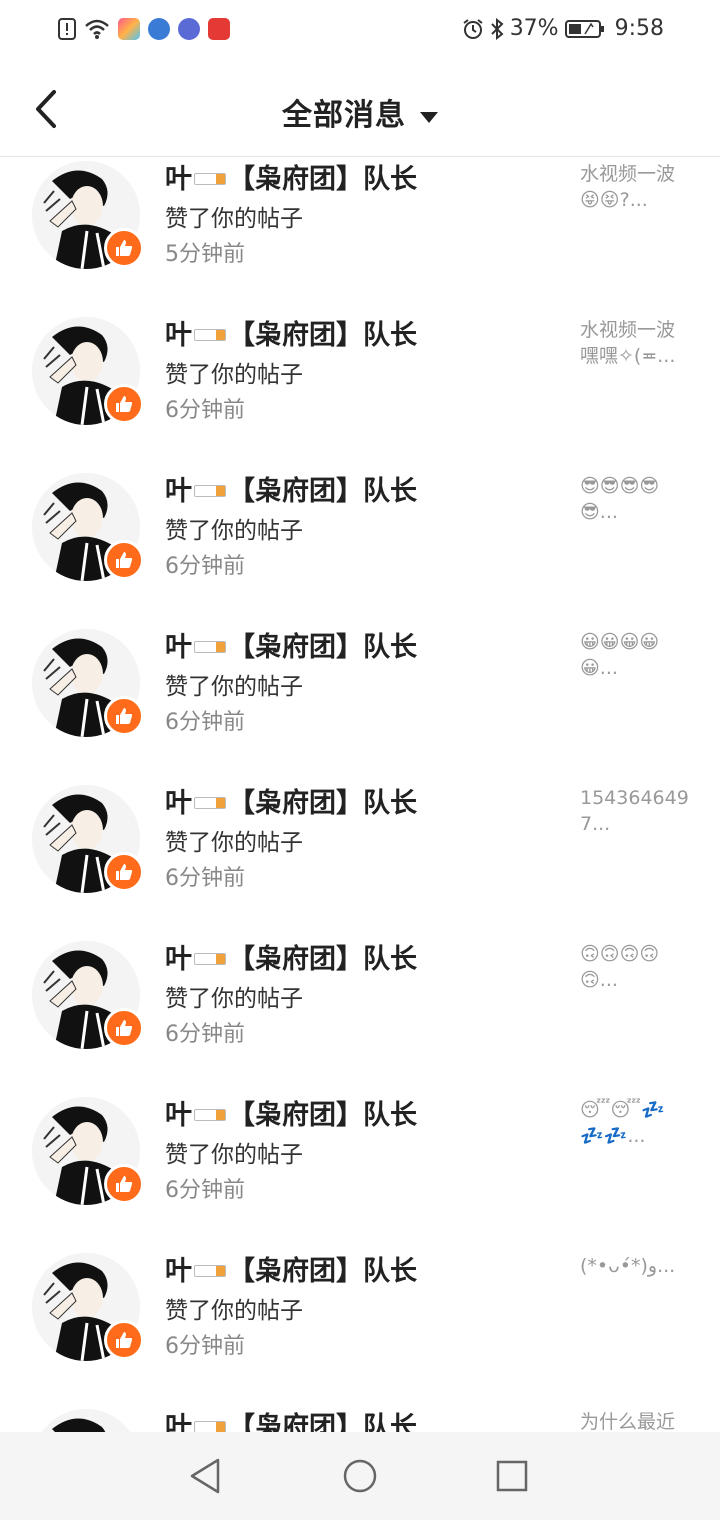 Image resolution: width=720 pixels, height=1520 pixels. Describe the element at coordinates (497, 28) in the screenshot. I see `bluetooth-icon` at that location.